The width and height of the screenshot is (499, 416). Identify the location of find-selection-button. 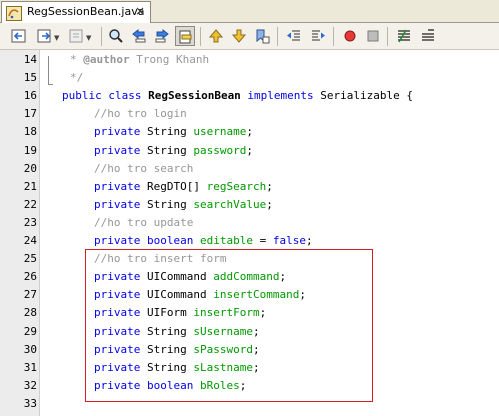
(185, 36).